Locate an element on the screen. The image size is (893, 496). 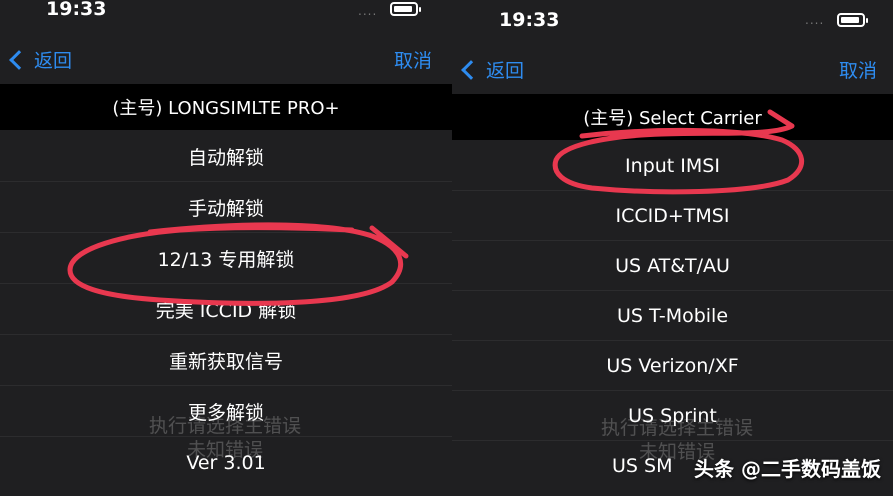
carrier-item-att: US AT&T/AU is located at coordinates (672, 266).